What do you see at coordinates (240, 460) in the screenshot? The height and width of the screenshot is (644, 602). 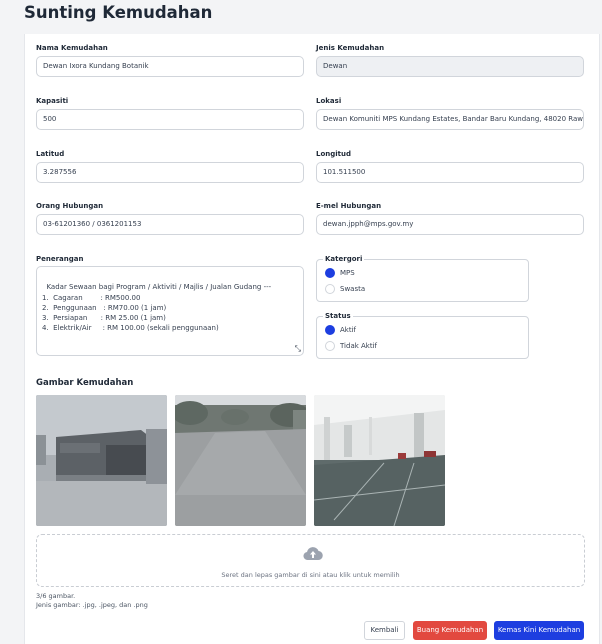 I see `facility-photo-road` at bounding box center [240, 460].